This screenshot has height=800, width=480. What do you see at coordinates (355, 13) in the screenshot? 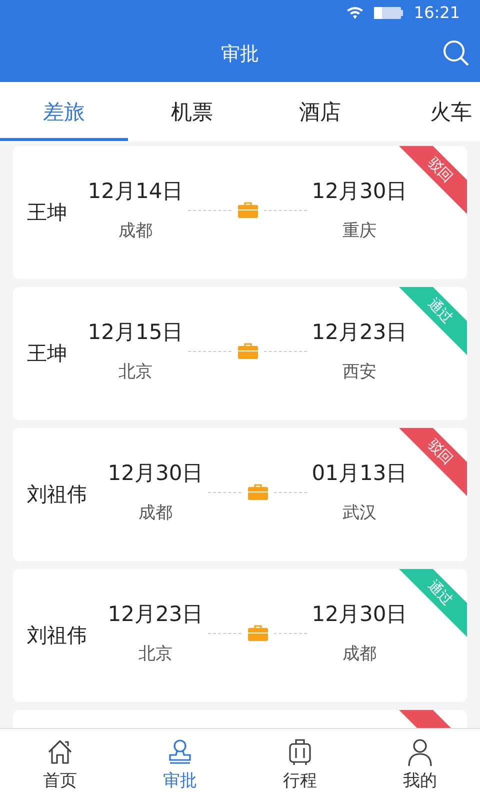
I see `wifi-icon` at bounding box center [355, 13].